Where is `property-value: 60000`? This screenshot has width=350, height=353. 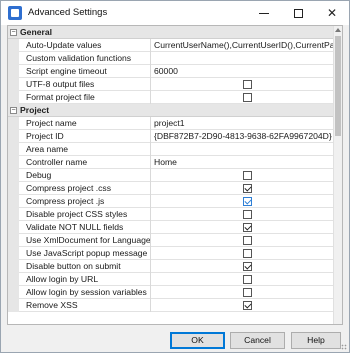
property-value: 60000 is located at coordinates (243, 71).